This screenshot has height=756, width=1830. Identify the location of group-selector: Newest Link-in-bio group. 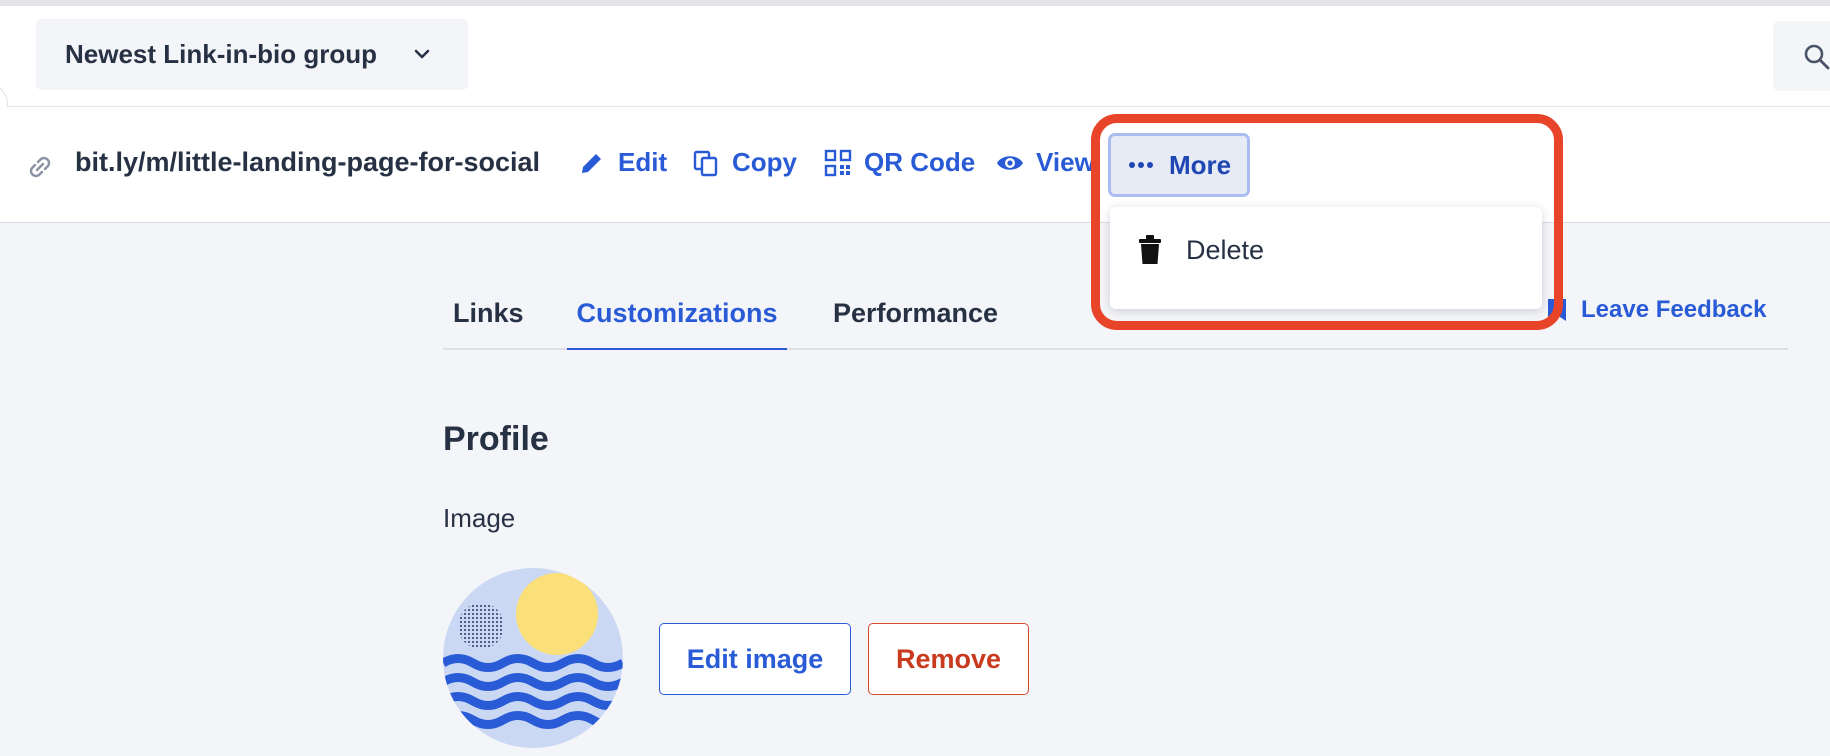
(252, 54).